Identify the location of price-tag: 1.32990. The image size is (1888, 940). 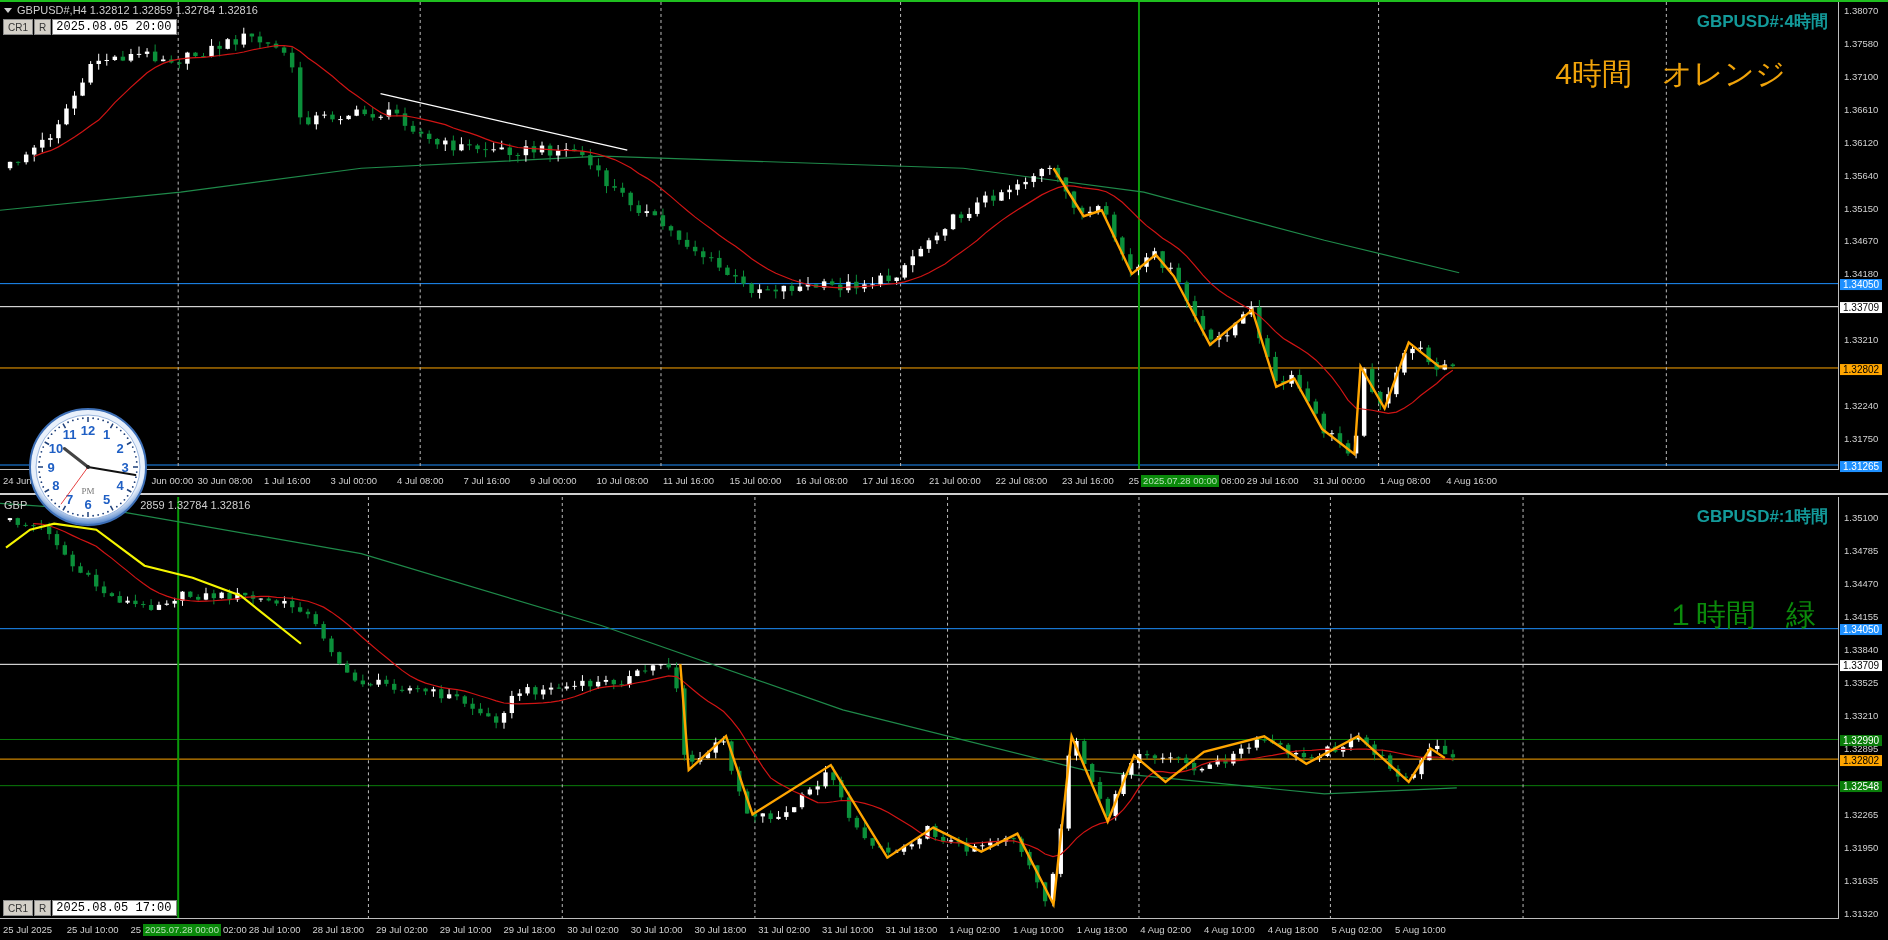
(1861, 741).